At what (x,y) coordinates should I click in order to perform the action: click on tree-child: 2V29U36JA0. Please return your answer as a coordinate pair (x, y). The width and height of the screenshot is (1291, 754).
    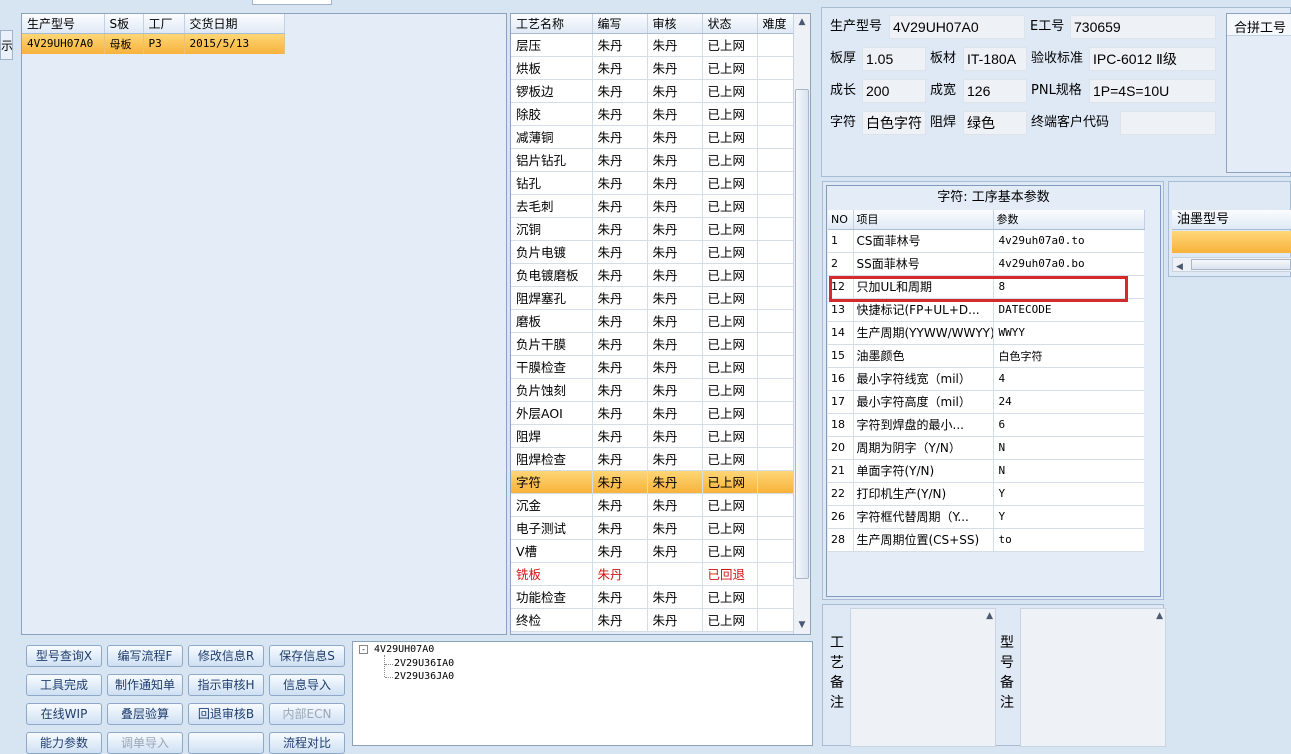
    Looking at the image, I should click on (424, 676).